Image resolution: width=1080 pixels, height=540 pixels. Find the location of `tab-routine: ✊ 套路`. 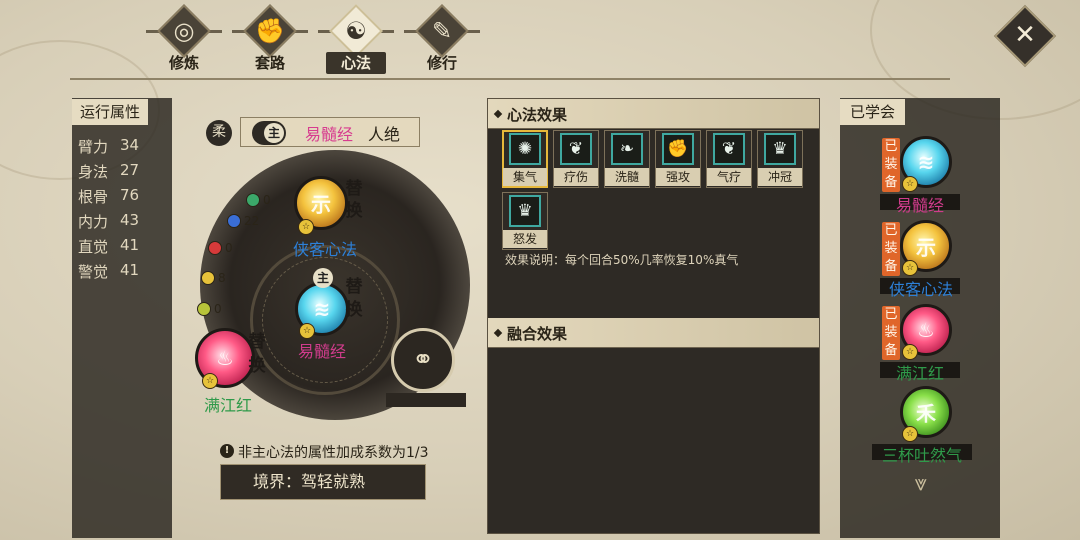

tab-routine: ✊ 套路 is located at coordinates (270, 40).